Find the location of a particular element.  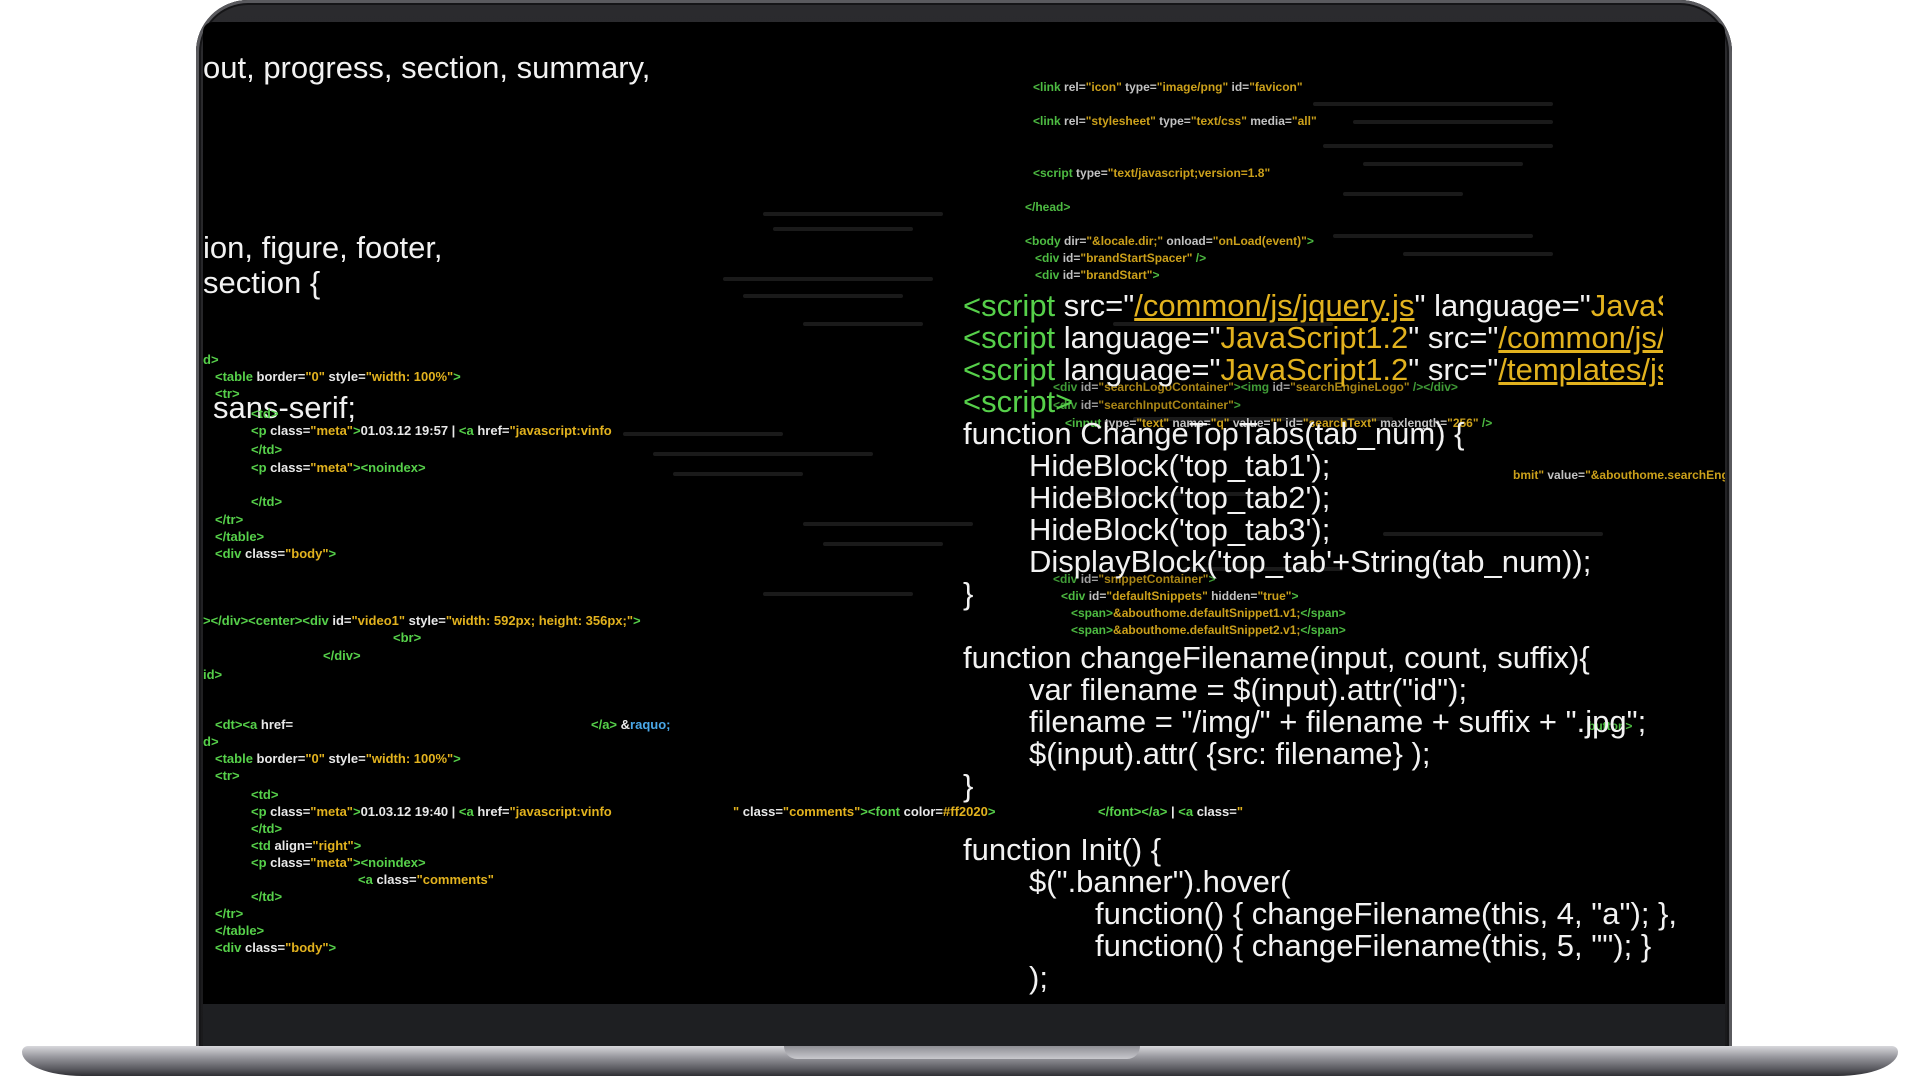

js-line: DisplayBlock('top_tab'+String(tab_num)); is located at coordinates (1310, 561).